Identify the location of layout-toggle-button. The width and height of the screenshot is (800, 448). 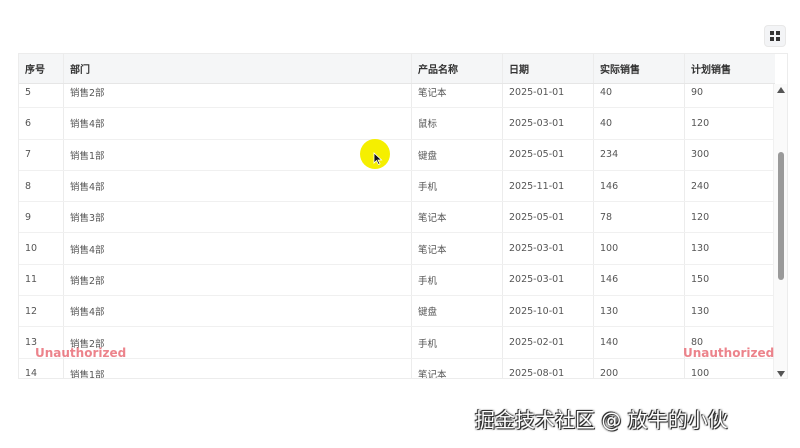
(775, 36).